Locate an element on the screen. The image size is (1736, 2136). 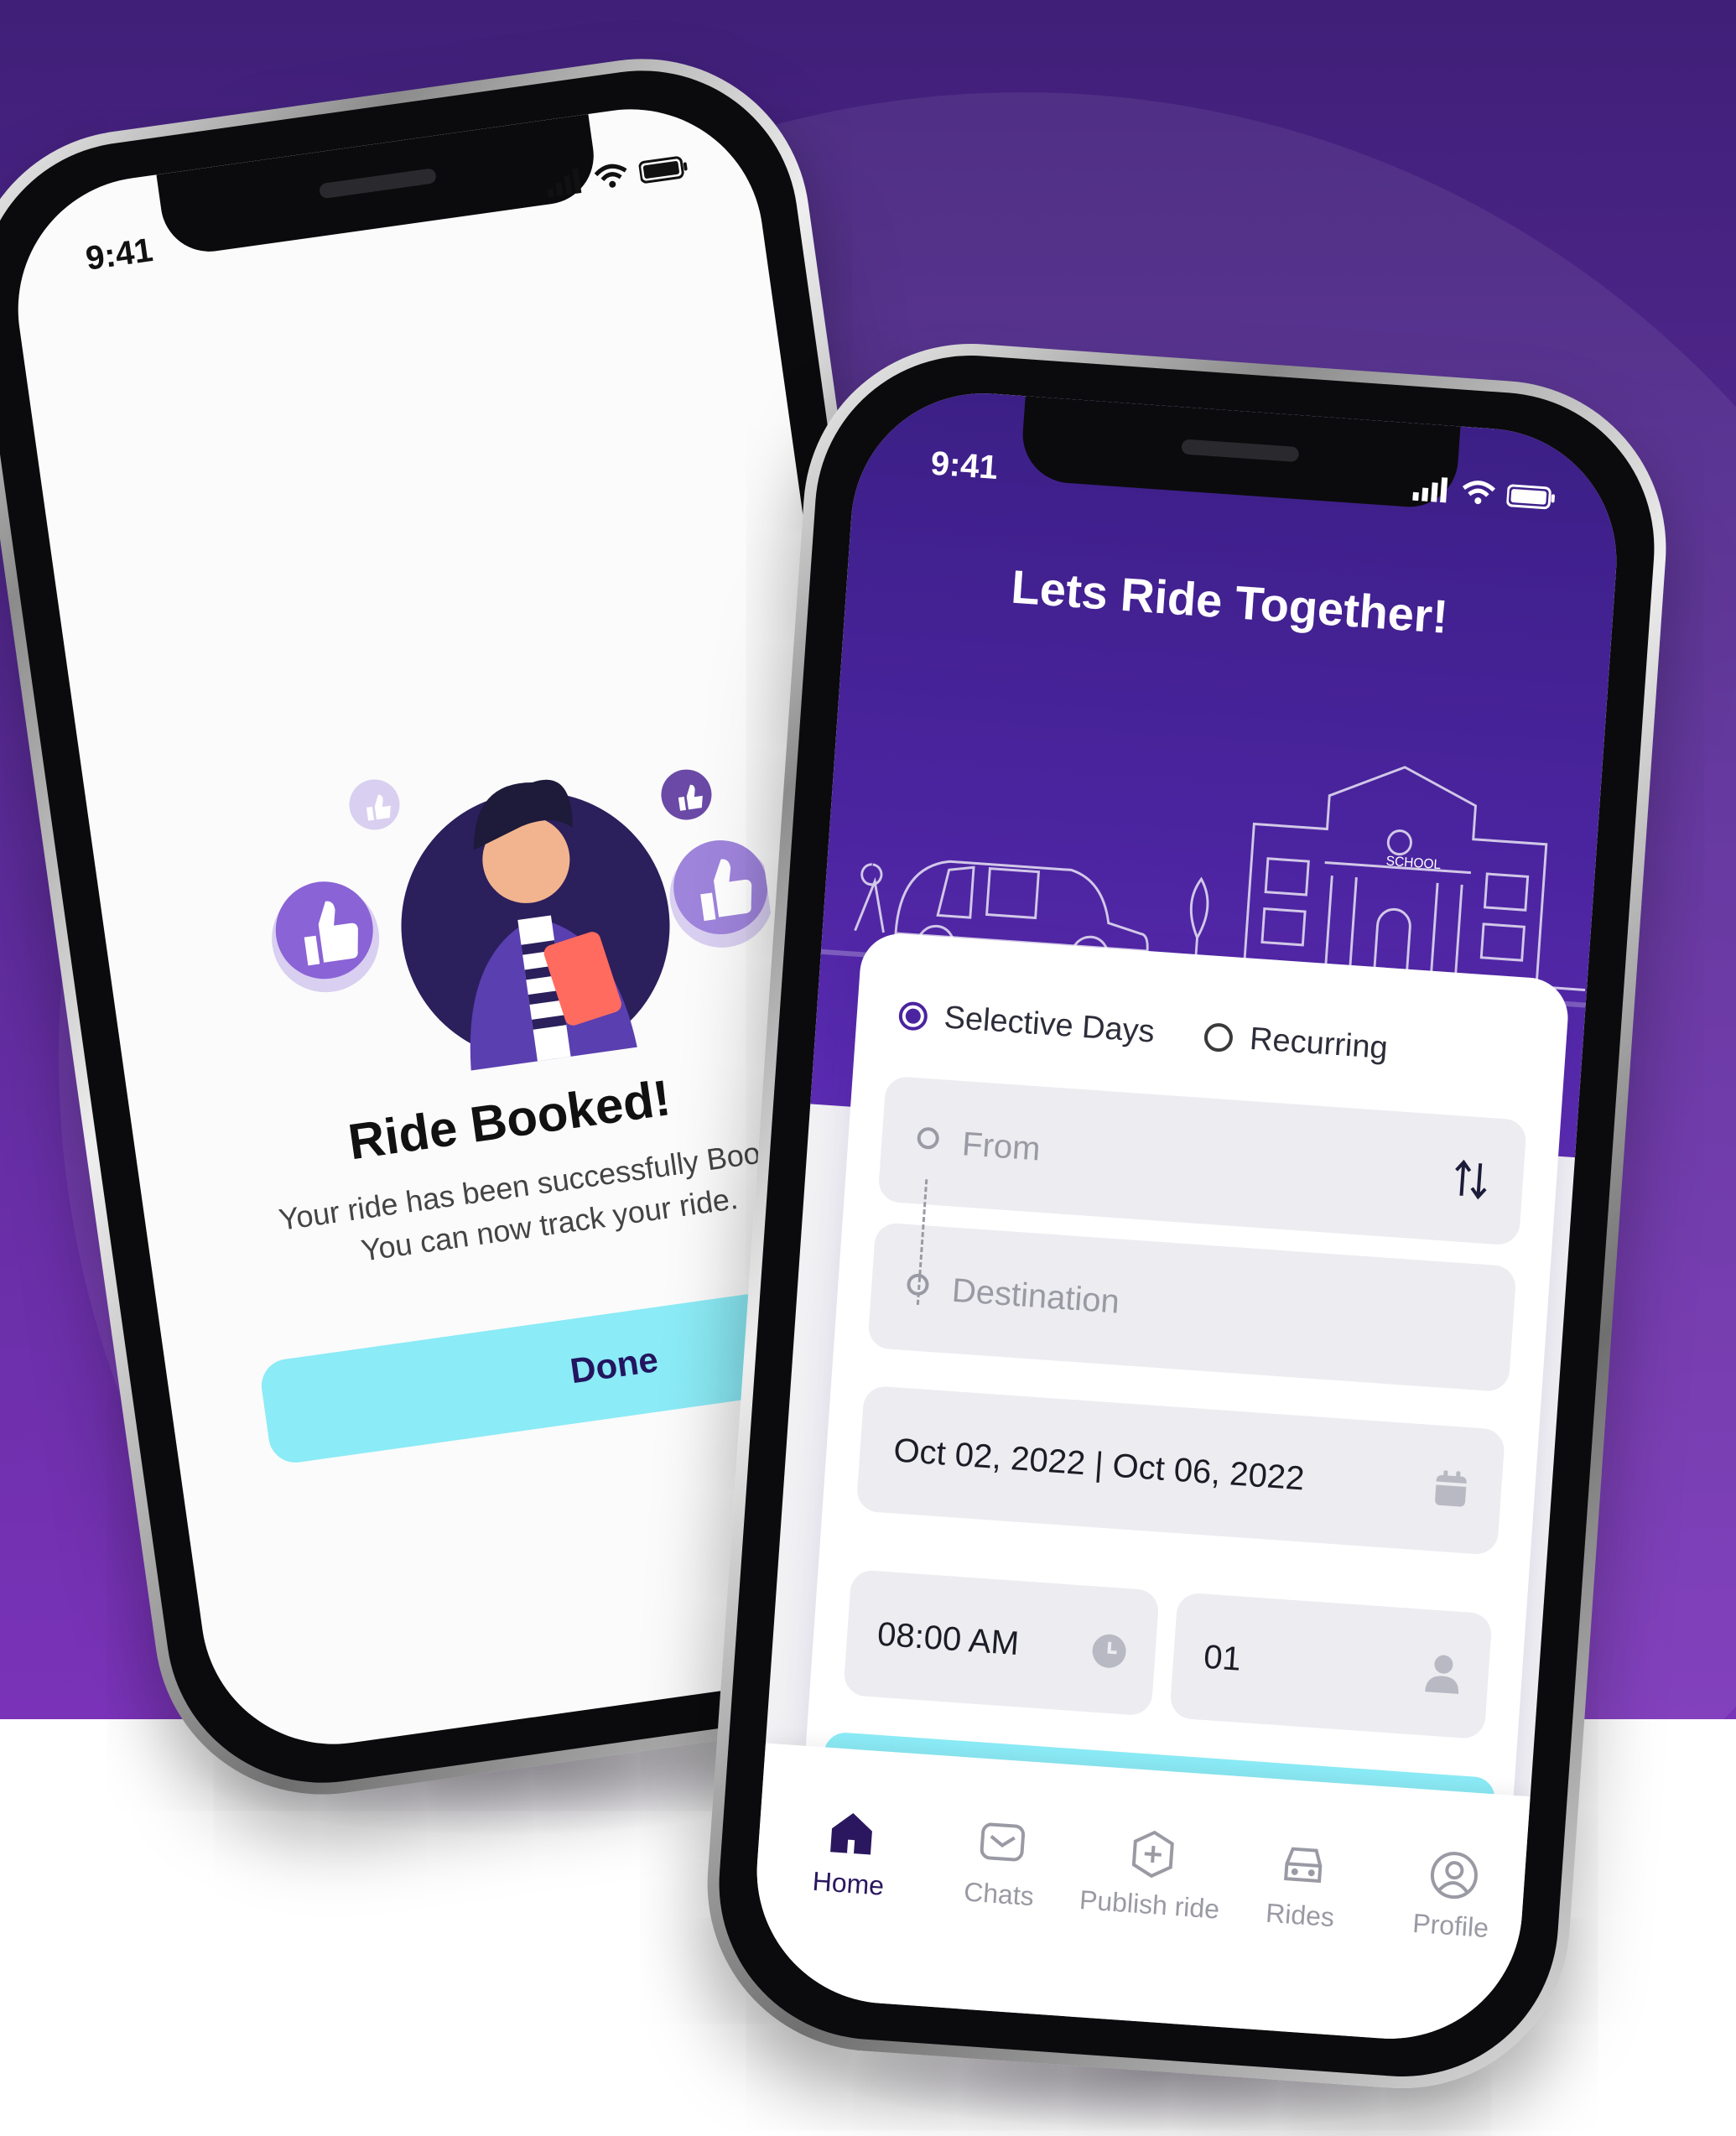
hero-title: Lets Ride Together! is located at coordinates (1229, 601).